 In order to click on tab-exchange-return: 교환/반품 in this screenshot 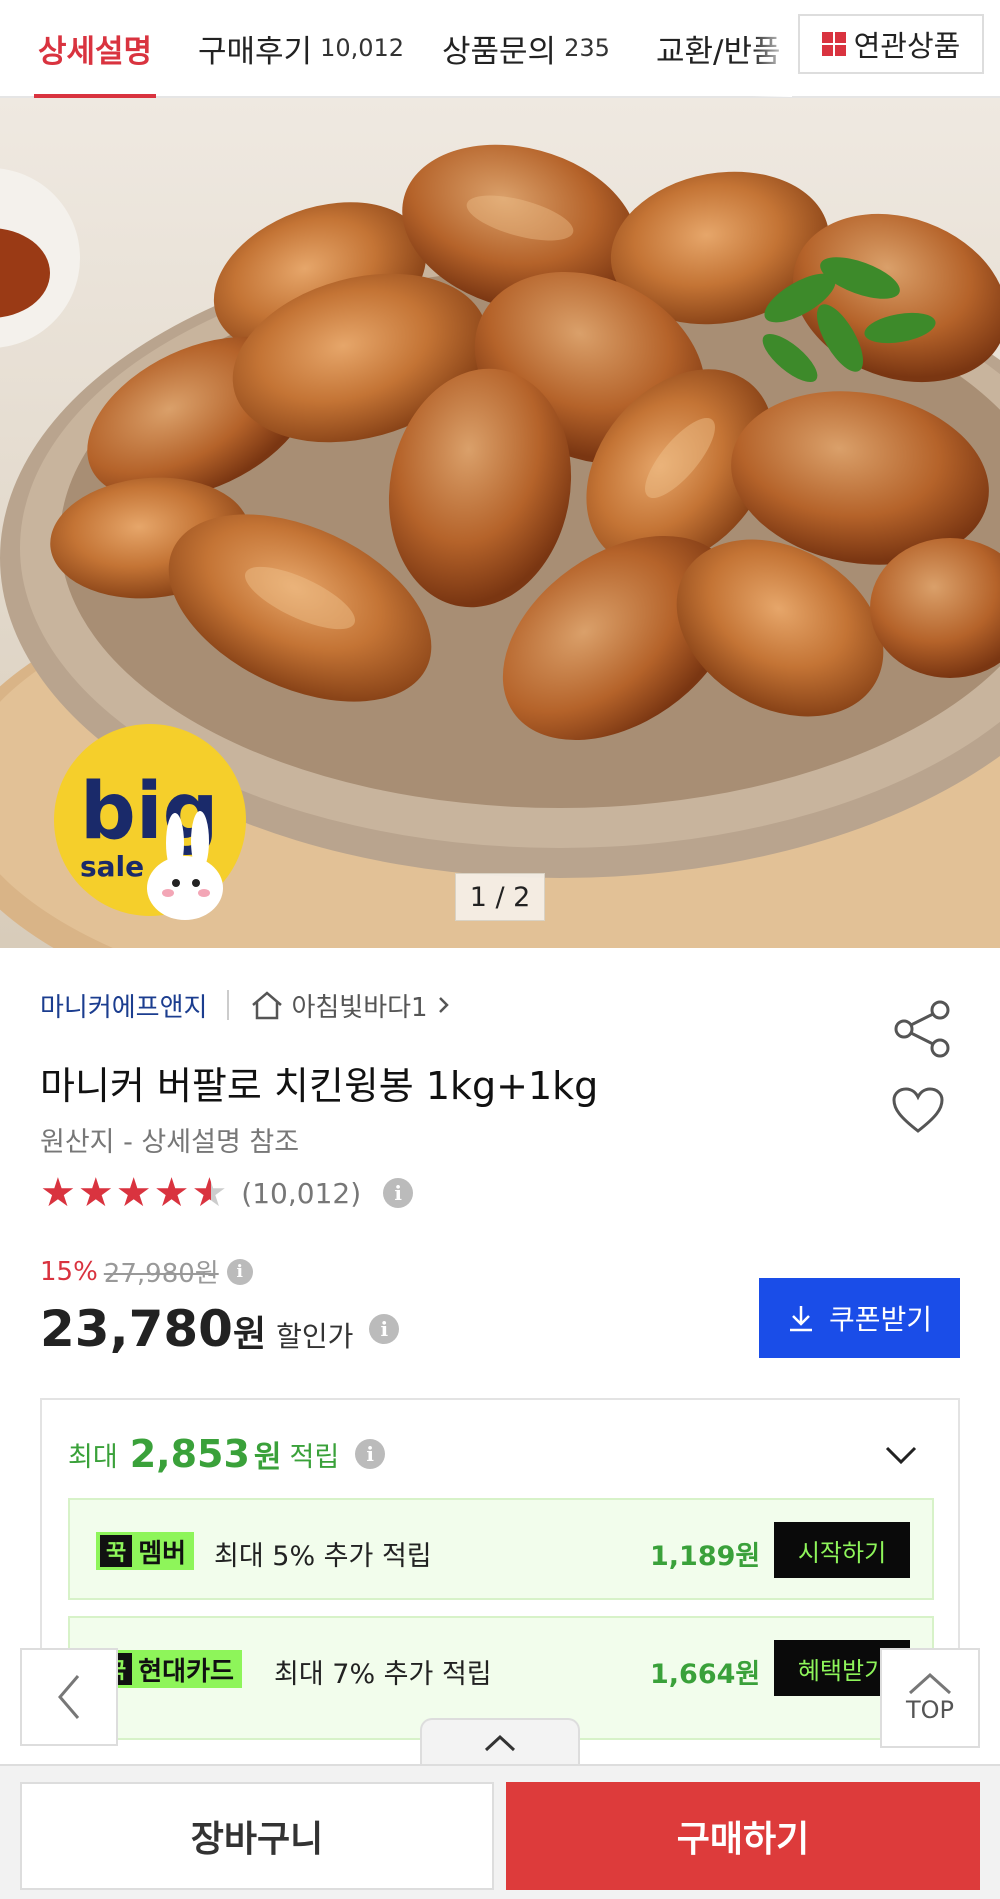, I will do `click(724, 48)`.